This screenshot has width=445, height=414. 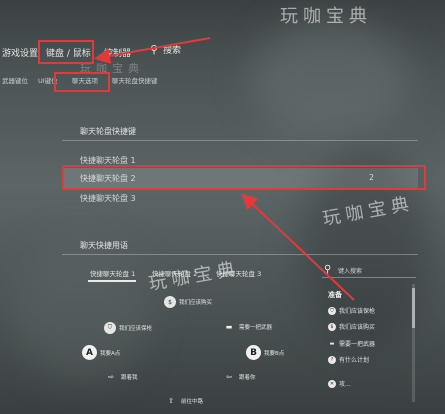 What do you see at coordinates (66, 52) in the screenshot?
I see `highlight-box-keyboard-tab` at bounding box center [66, 52].